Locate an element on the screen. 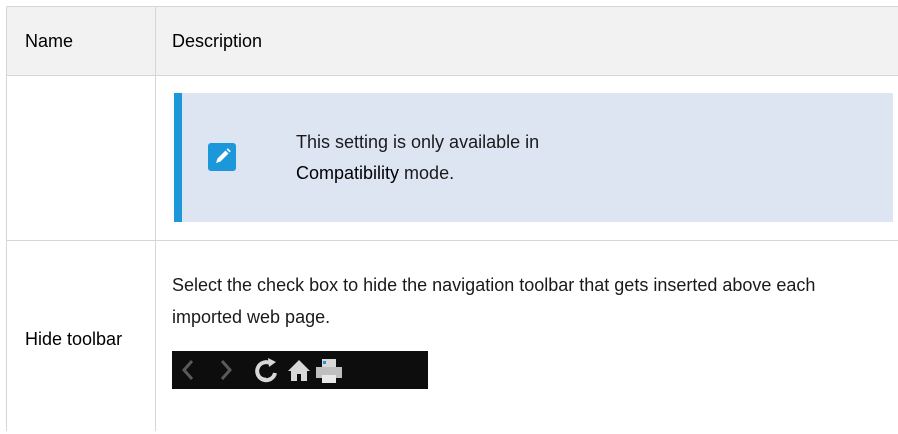 The width and height of the screenshot is (898, 434). name-cell-hide-toolbar: Hide toolbar is located at coordinates (81, 335).